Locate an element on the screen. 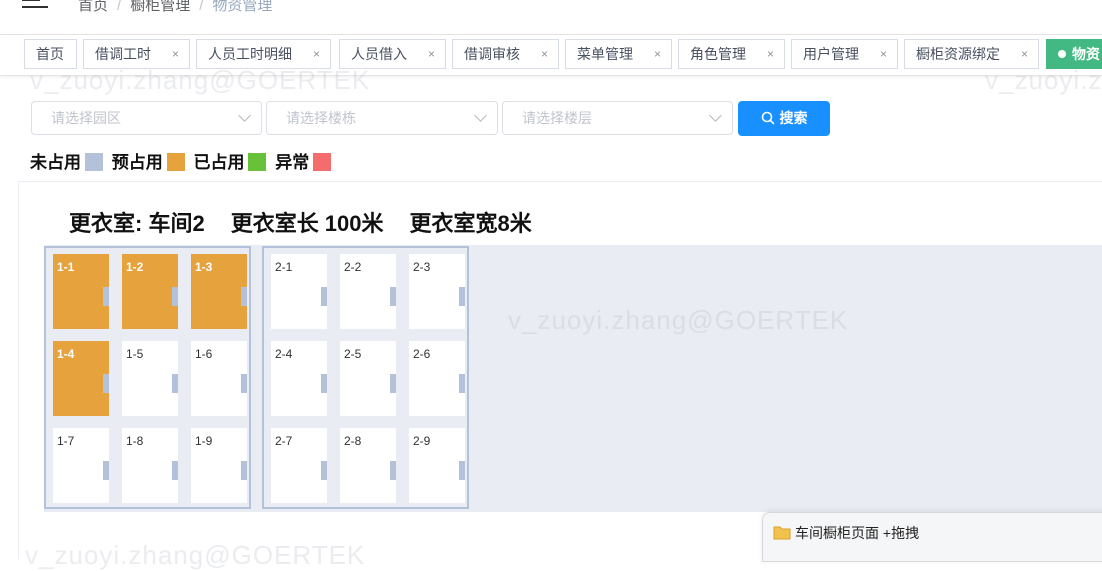 This screenshot has height=571, width=1102. locker-cell: 2-2 is located at coordinates (368, 291).